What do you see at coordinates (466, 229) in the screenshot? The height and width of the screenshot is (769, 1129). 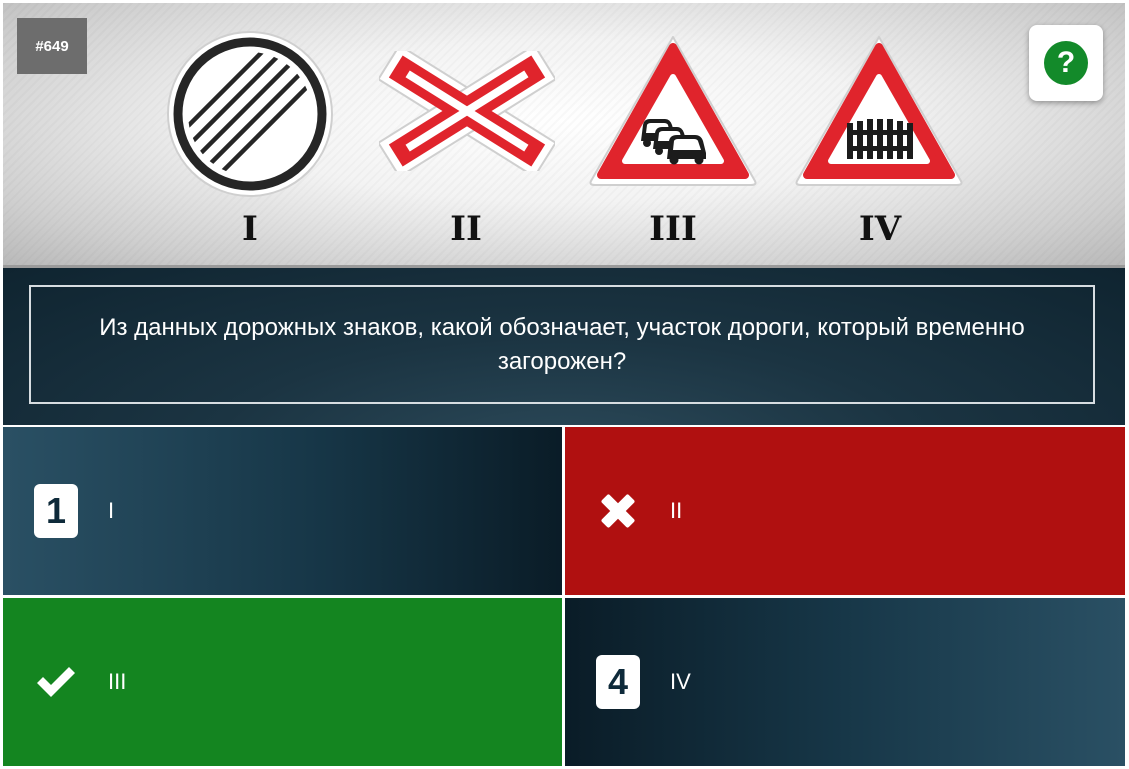 I see `sign-label-2: II` at bounding box center [466, 229].